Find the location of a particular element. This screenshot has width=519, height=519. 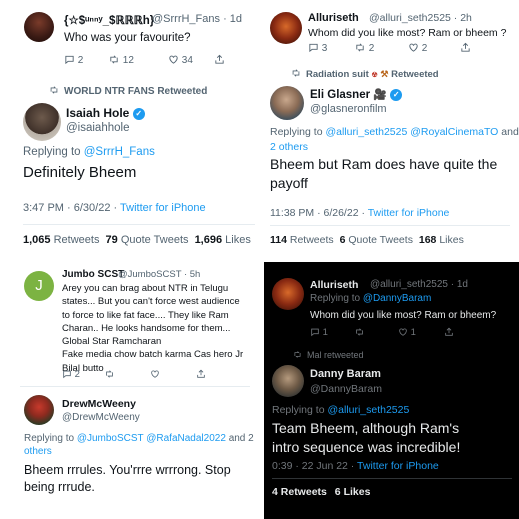

like-button: 2 is located at coordinates (417, 48).